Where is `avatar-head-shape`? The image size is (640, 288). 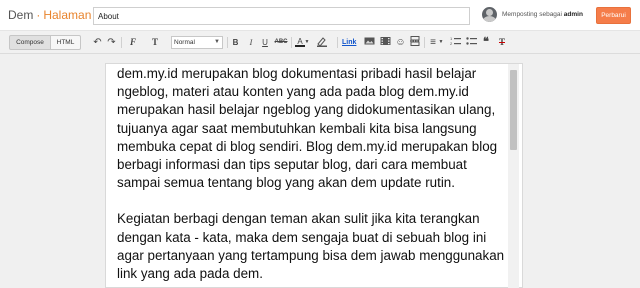
avatar-head-shape is located at coordinates (489, 12).